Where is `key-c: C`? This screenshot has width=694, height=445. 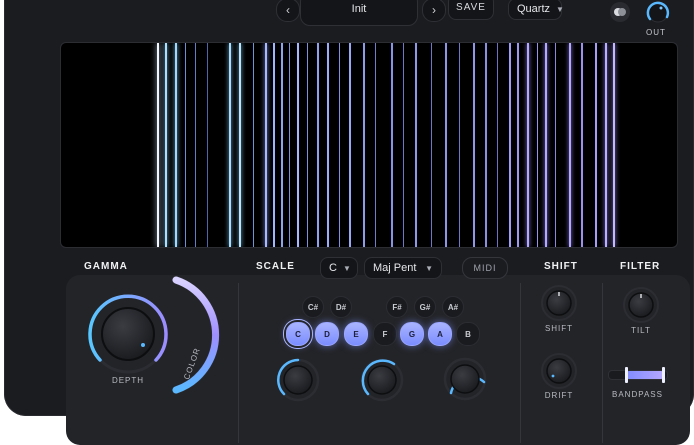
key-c: C is located at coordinates (298, 334).